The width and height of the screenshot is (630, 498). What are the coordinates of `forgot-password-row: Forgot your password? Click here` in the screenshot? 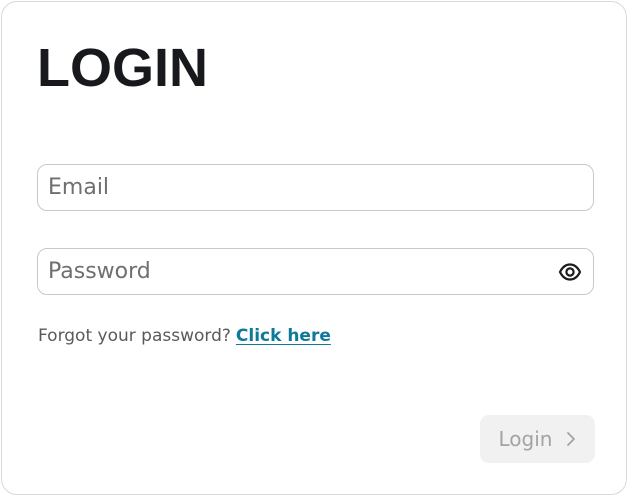 It's located at (184, 336).